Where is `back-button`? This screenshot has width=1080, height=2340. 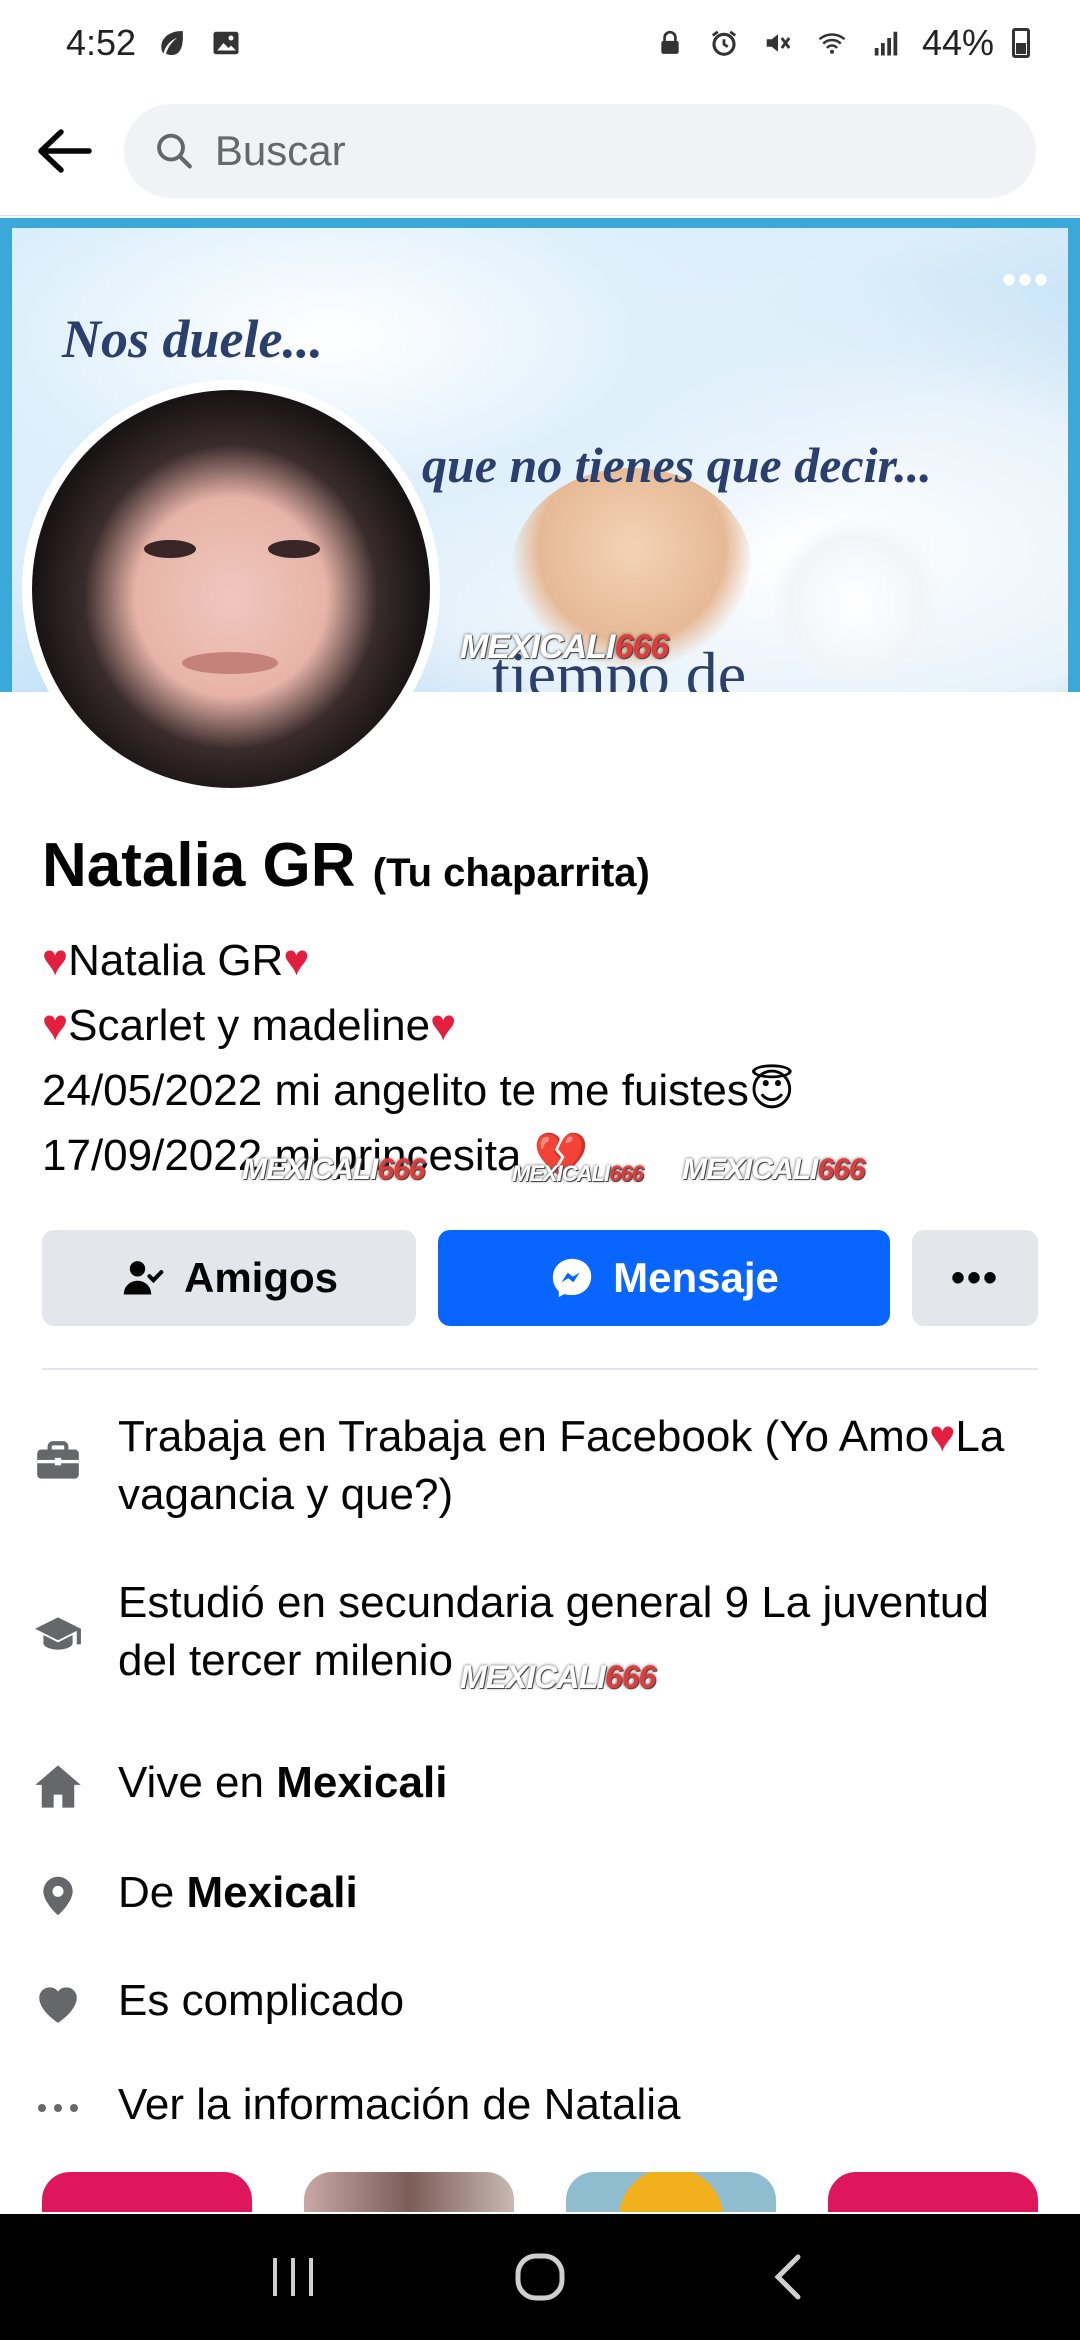 back-button is located at coordinates (64, 151).